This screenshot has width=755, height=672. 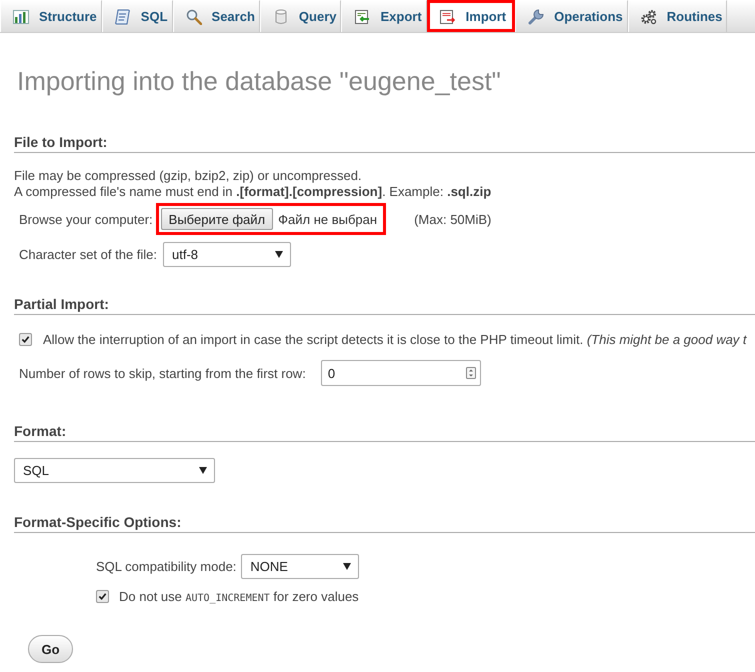 I want to click on field-label: Character set of the file:, so click(x=88, y=254).